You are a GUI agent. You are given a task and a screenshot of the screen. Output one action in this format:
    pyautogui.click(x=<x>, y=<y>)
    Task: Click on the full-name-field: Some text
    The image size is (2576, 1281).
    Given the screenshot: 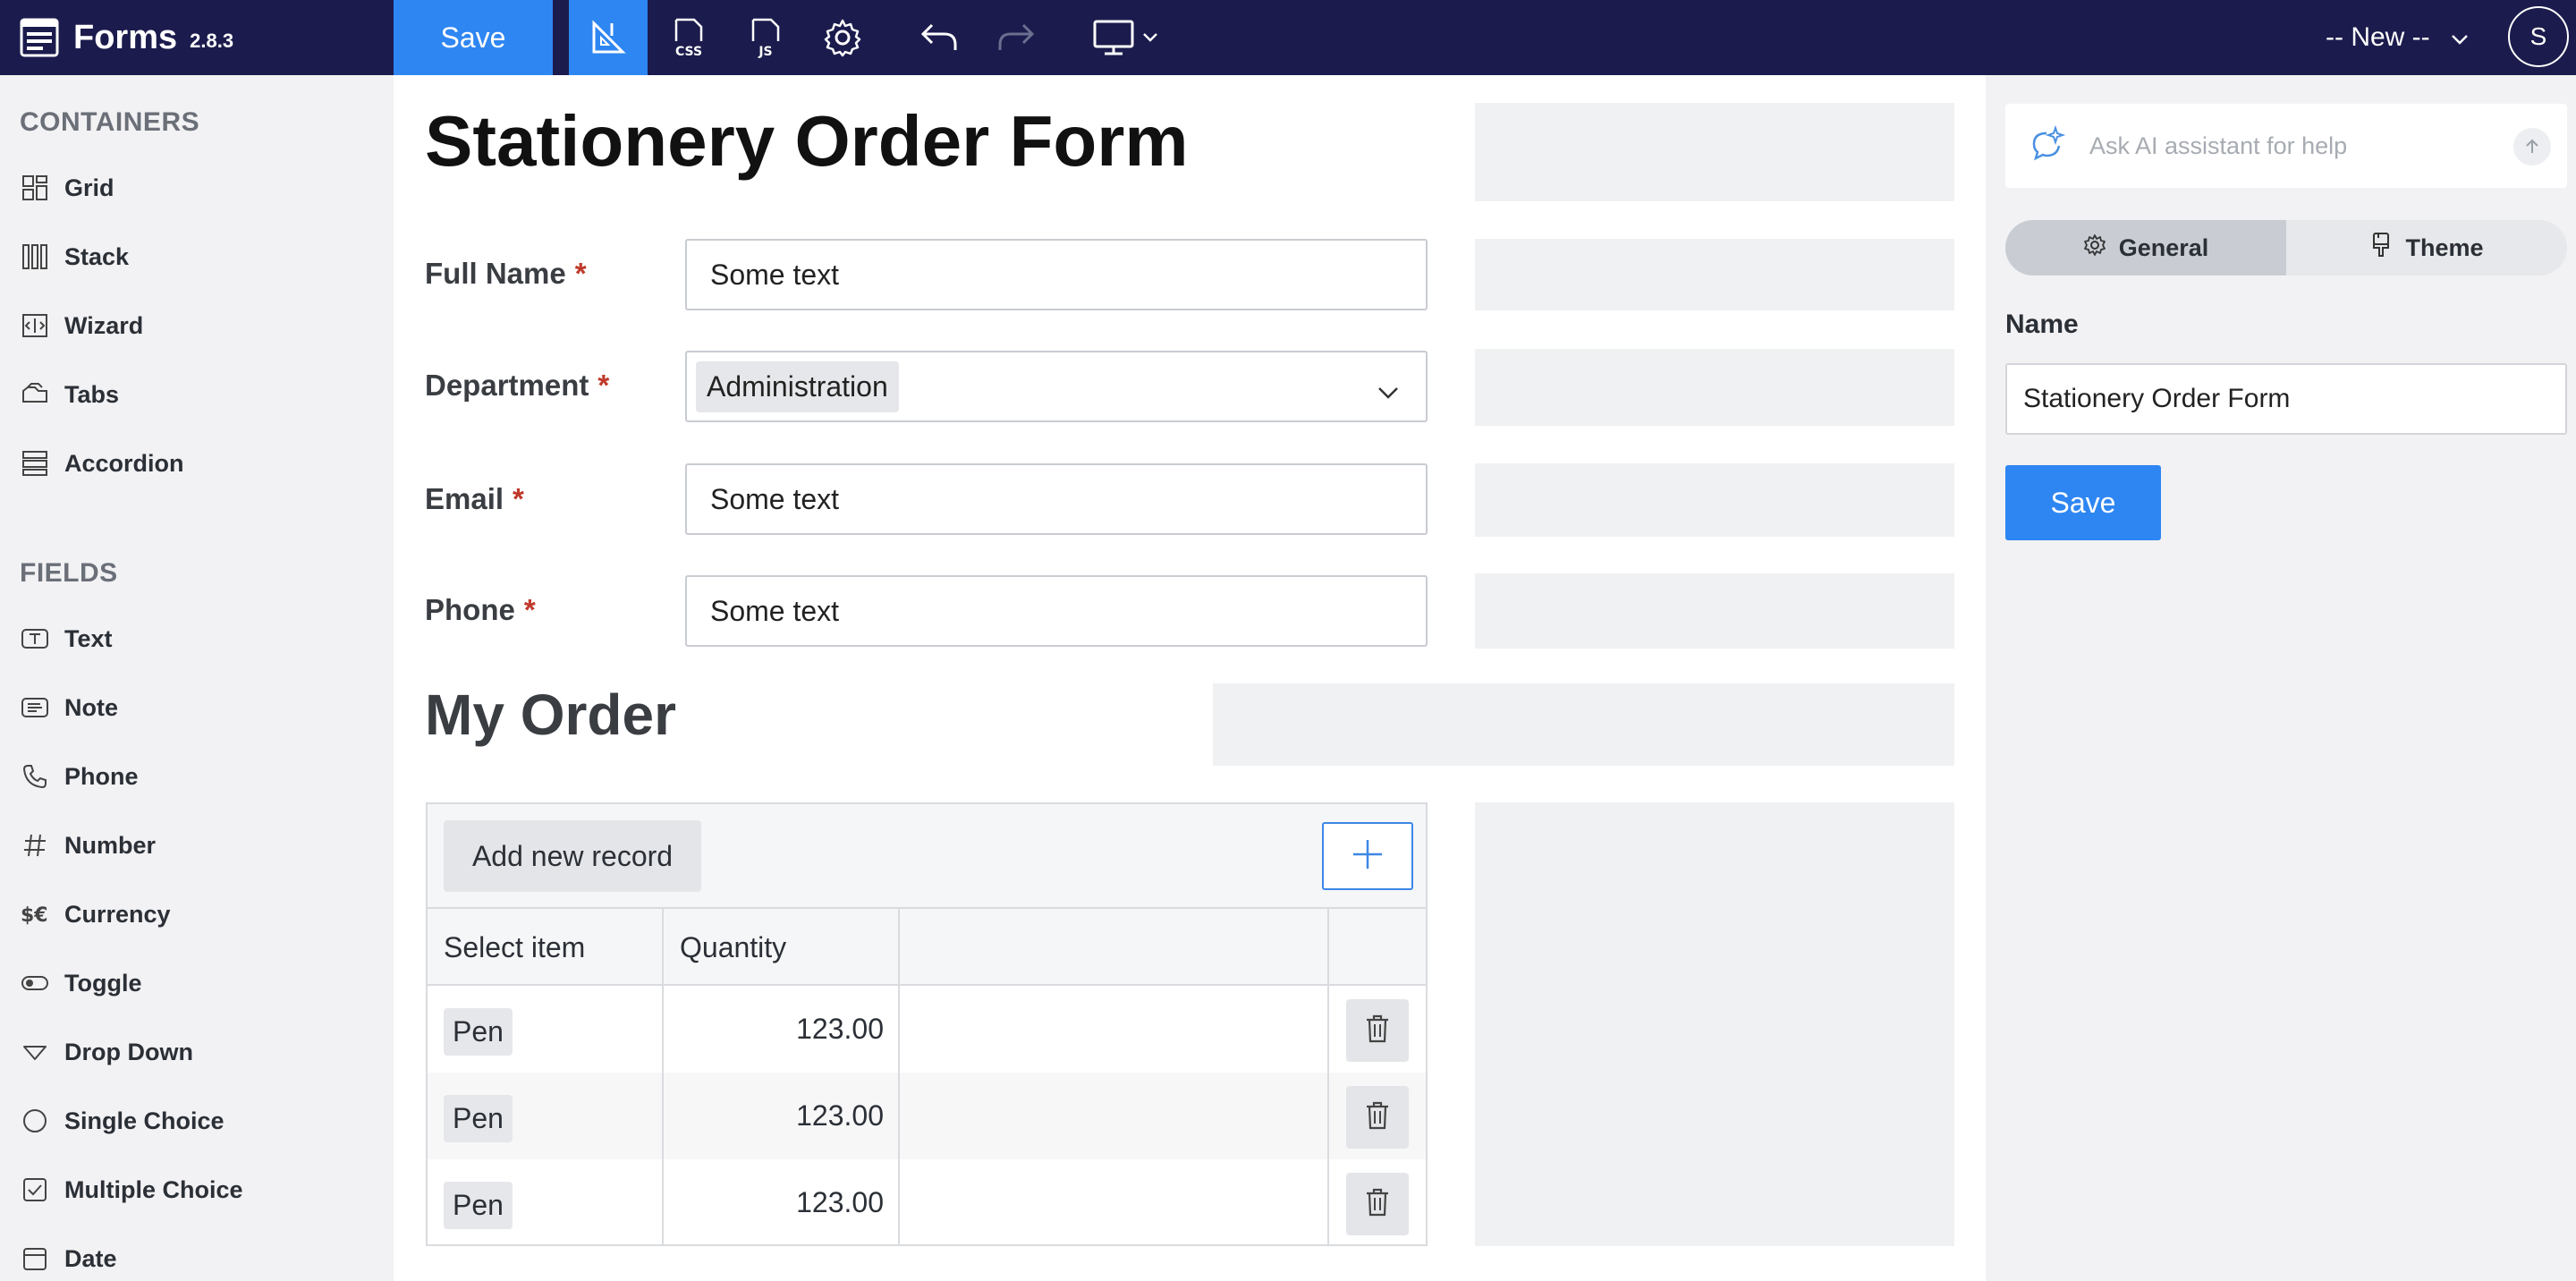 What is the action you would take?
    pyautogui.click(x=1056, y=274)
    